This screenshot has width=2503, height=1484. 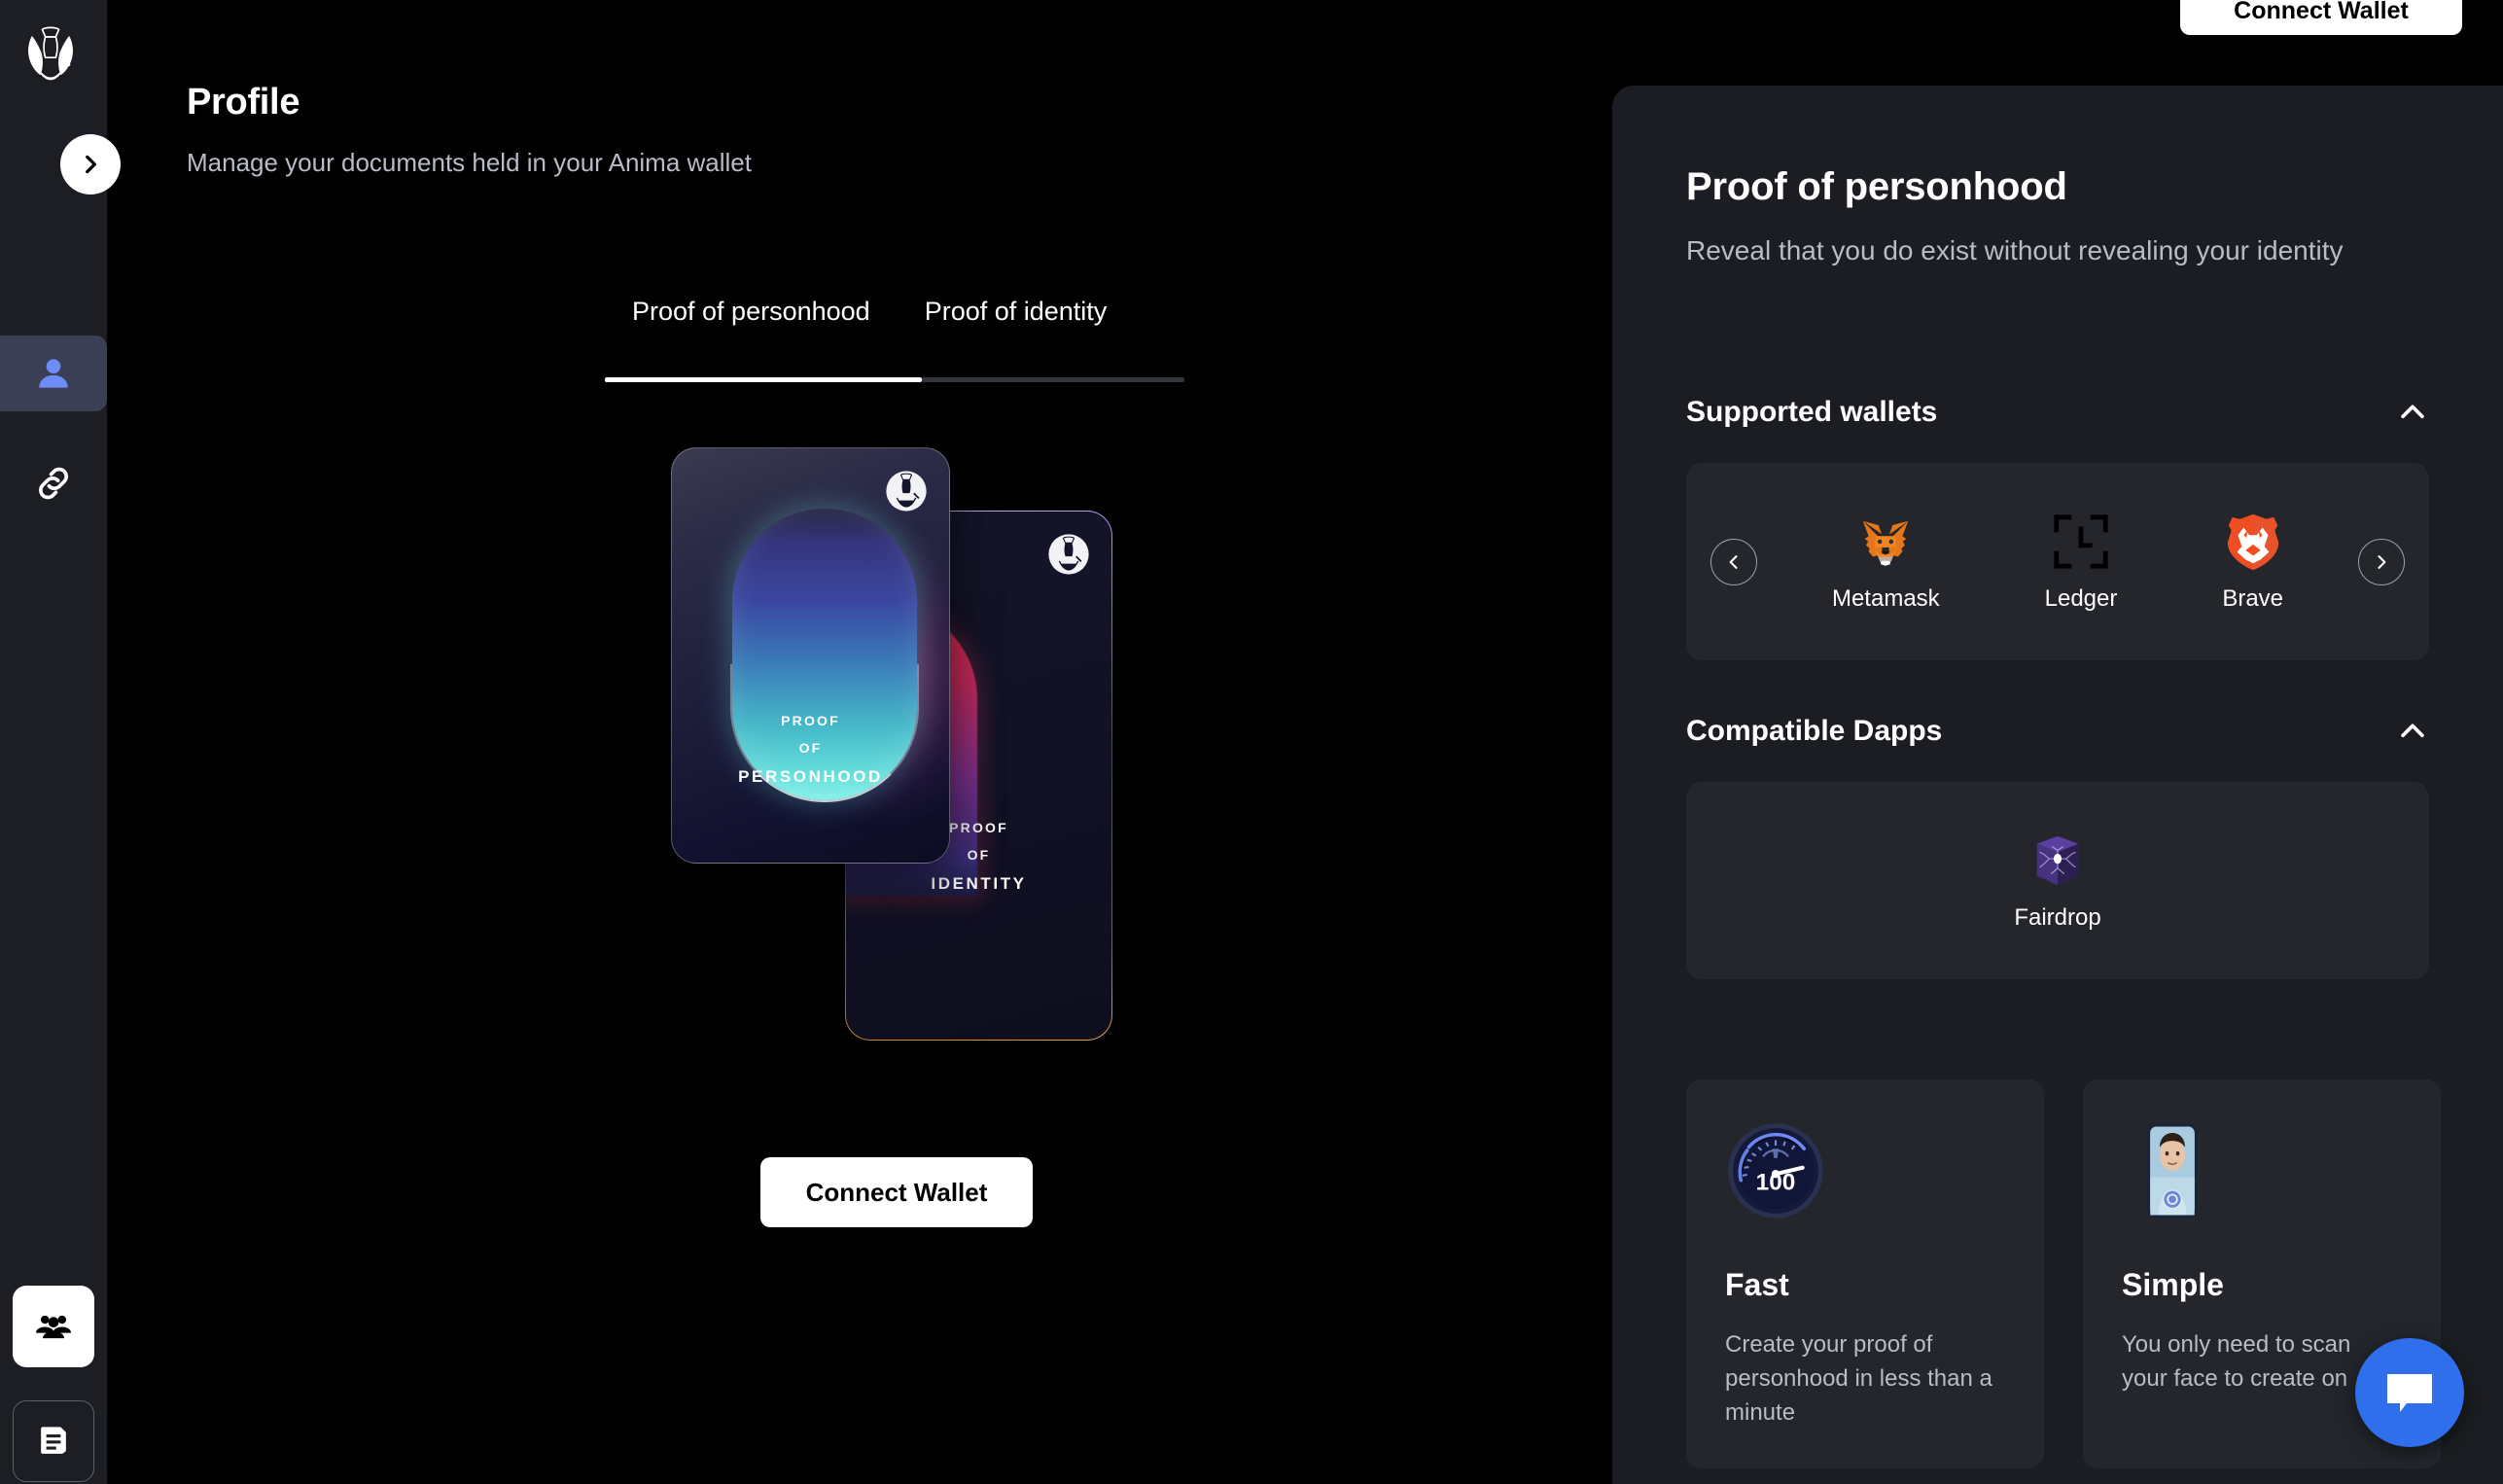 I want to click on wallet-item-ledger: Ledger, so click(x=2081, y=563).